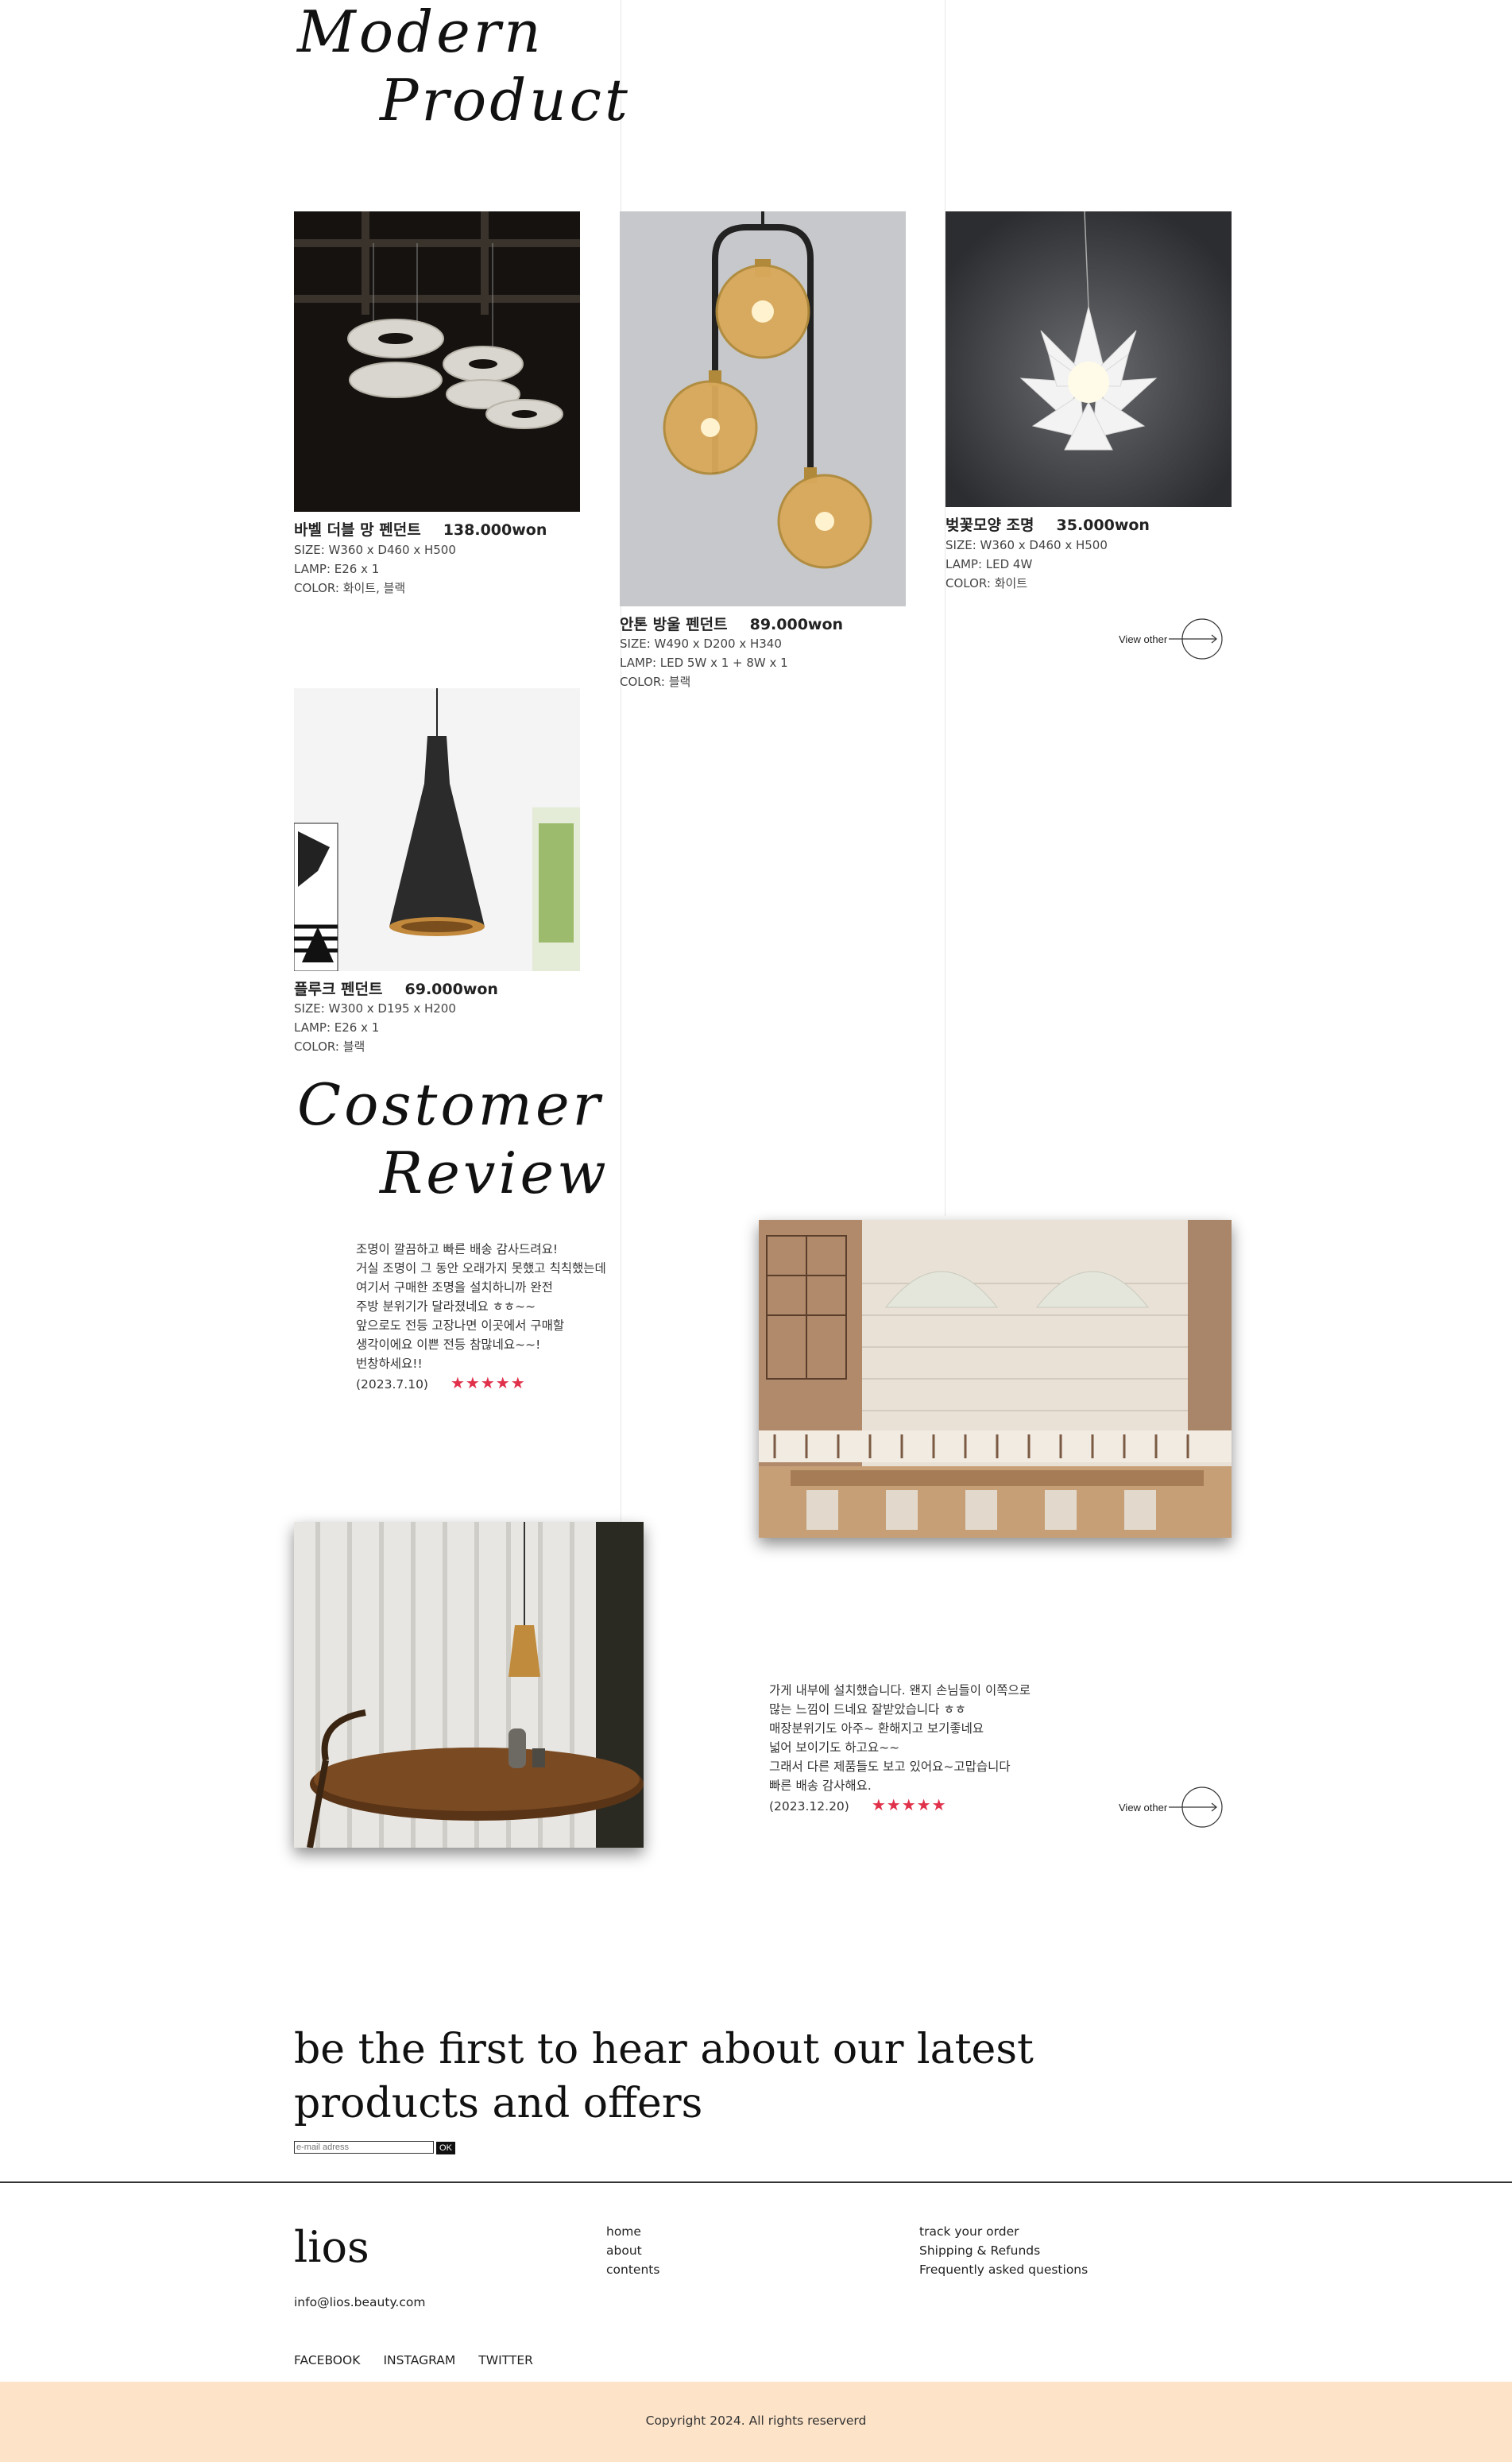 This screenshot has height=2462, width=1512. I want to click on copyright-text: Copyright 2024. All rights reserverd, so click(756, 2421).